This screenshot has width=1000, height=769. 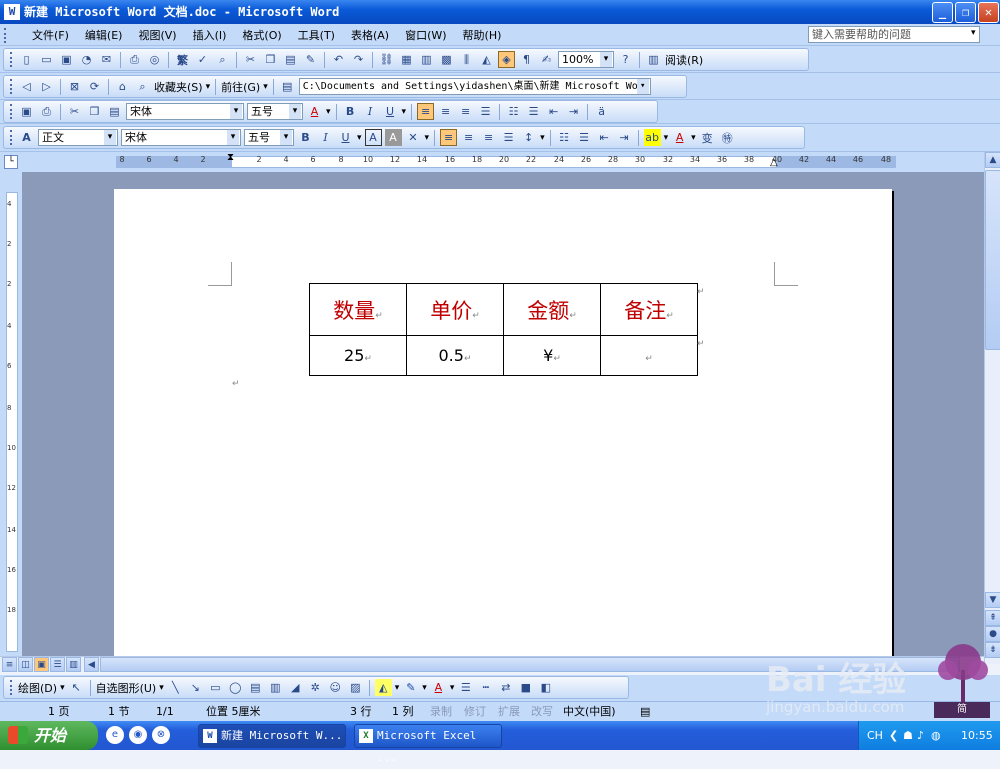 What do you see at coordinates (533, 111) in the screenshot?
I see `bullets-icon: ☰` at bounding box center [533, 111].